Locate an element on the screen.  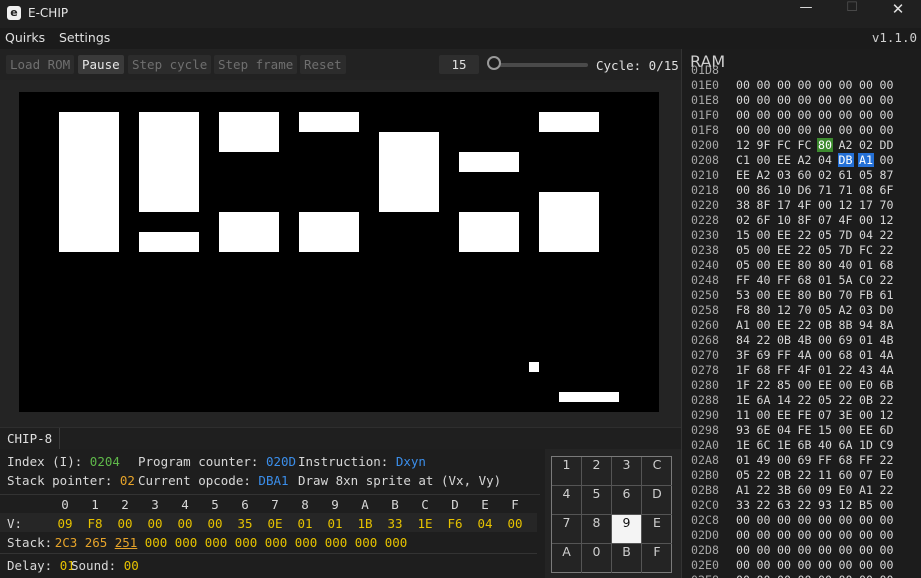
ram-byte: C0 is located at coordinates (866, 280).